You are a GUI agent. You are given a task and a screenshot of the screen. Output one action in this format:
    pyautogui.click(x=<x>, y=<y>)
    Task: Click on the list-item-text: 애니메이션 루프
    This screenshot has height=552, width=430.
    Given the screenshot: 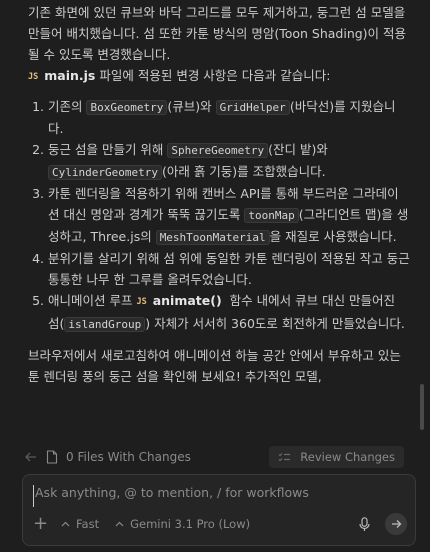 What is the action you would take?
    pyautogui.click(x=92, y=300)
    